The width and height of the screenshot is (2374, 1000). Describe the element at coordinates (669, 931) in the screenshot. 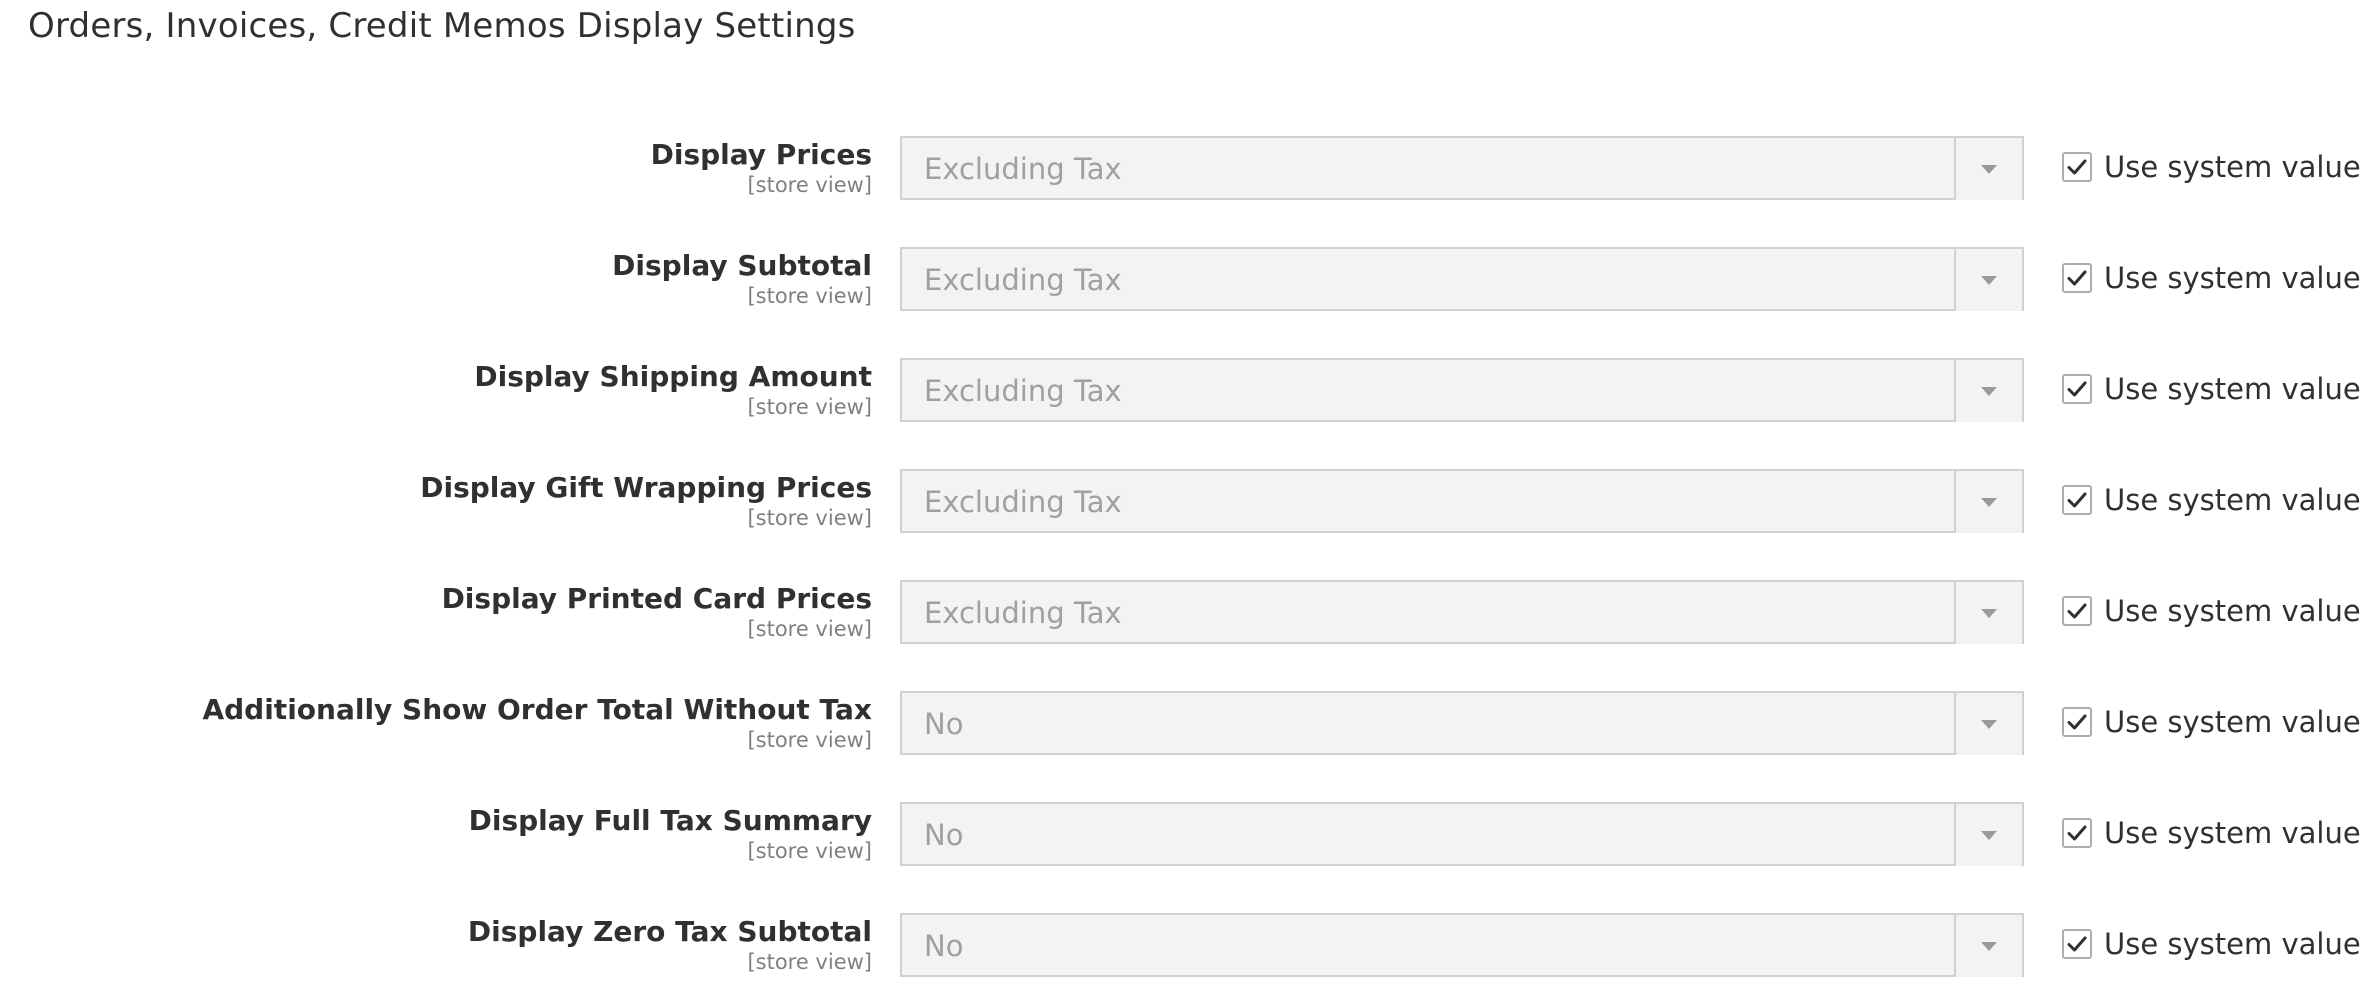

I see `setting-label: Display Zero Tax Subtotal` at that location.